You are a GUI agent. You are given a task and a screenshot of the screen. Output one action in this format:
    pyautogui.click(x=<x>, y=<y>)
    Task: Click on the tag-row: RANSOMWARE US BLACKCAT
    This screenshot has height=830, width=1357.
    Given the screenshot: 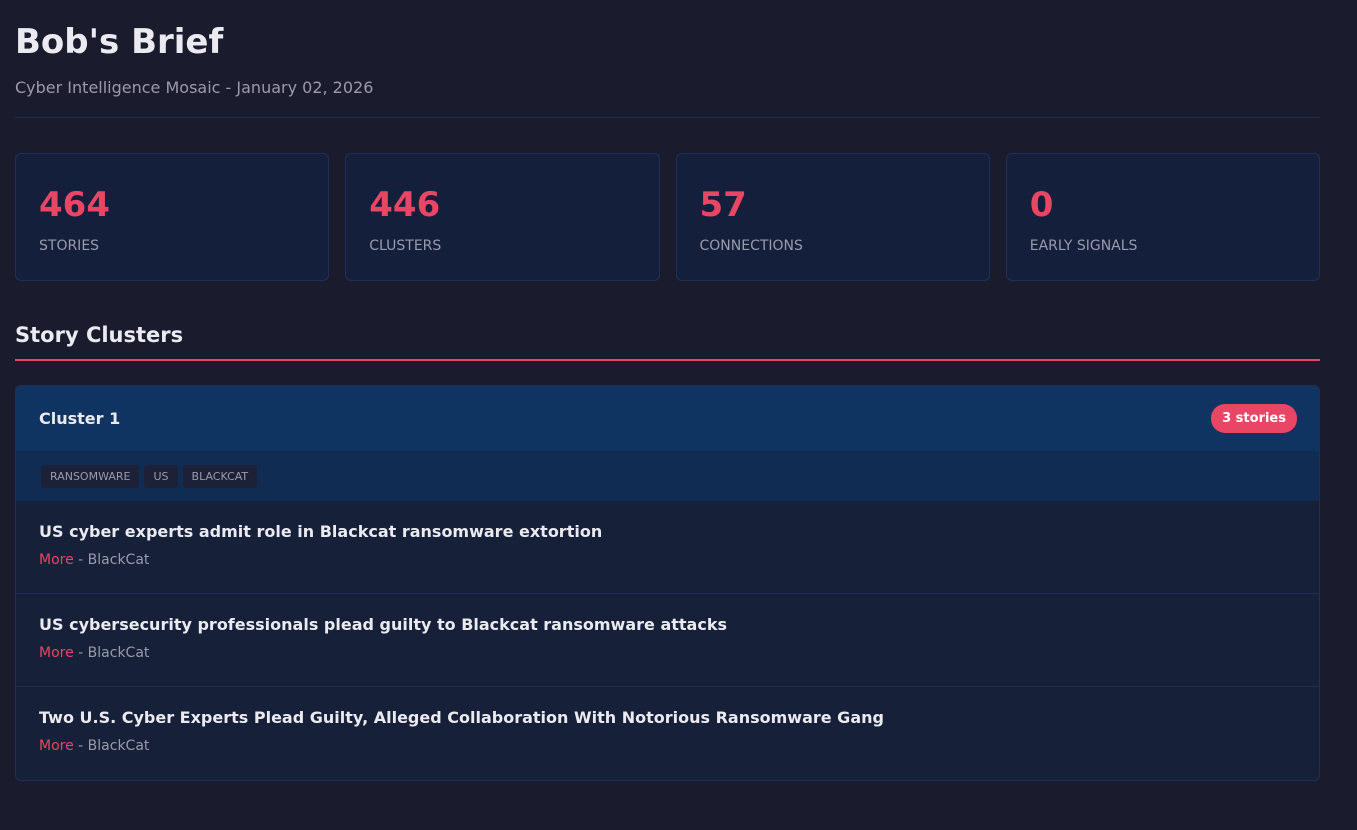 What is the action you would take?
    pyautogui.click(x=667, y=476)
    